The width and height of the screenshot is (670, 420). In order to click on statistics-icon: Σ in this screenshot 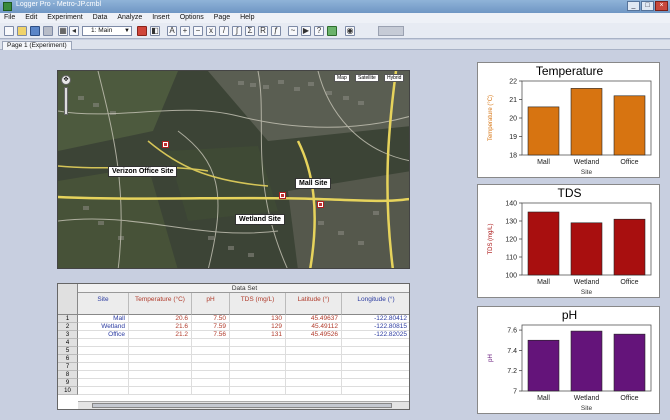, I will do `click(250, 31)`.